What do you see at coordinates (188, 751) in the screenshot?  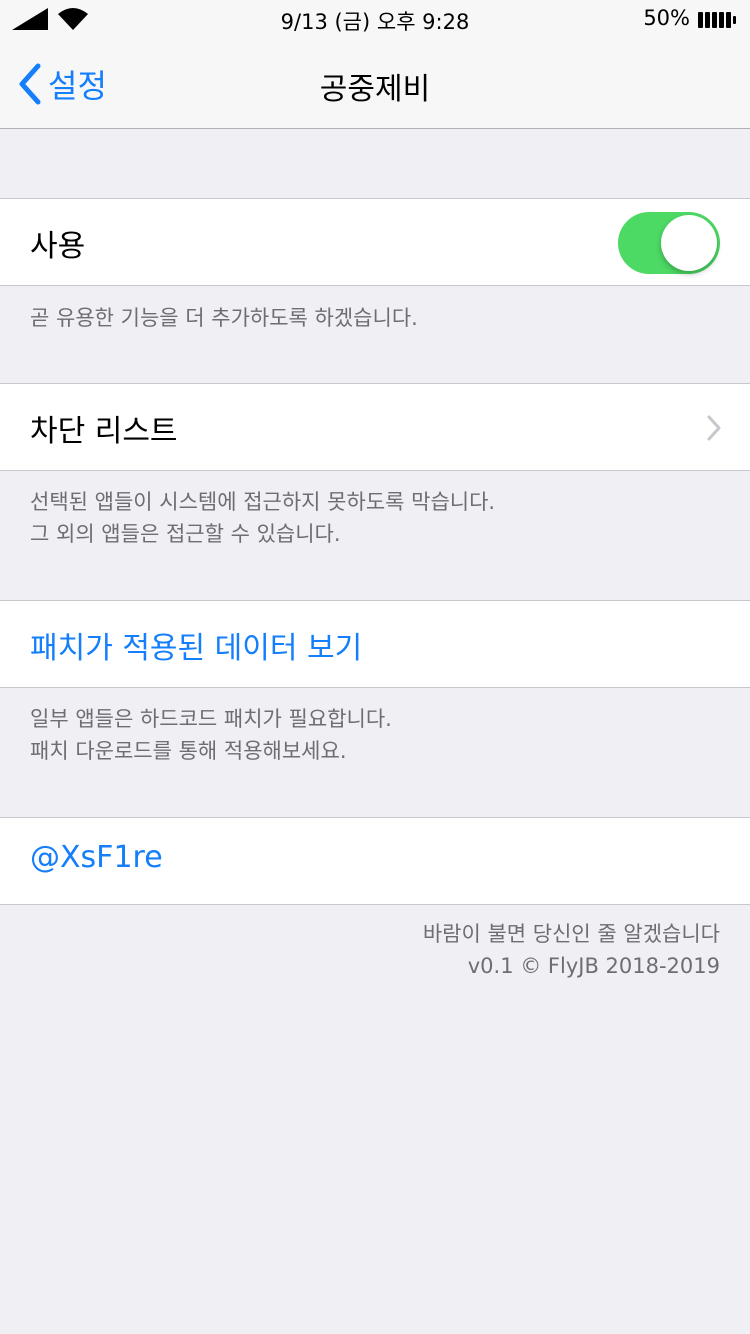 I see `patch-footer-line2: 패치 다운로드를 통해 적용해보세요.` at bounding box center [188, 751].